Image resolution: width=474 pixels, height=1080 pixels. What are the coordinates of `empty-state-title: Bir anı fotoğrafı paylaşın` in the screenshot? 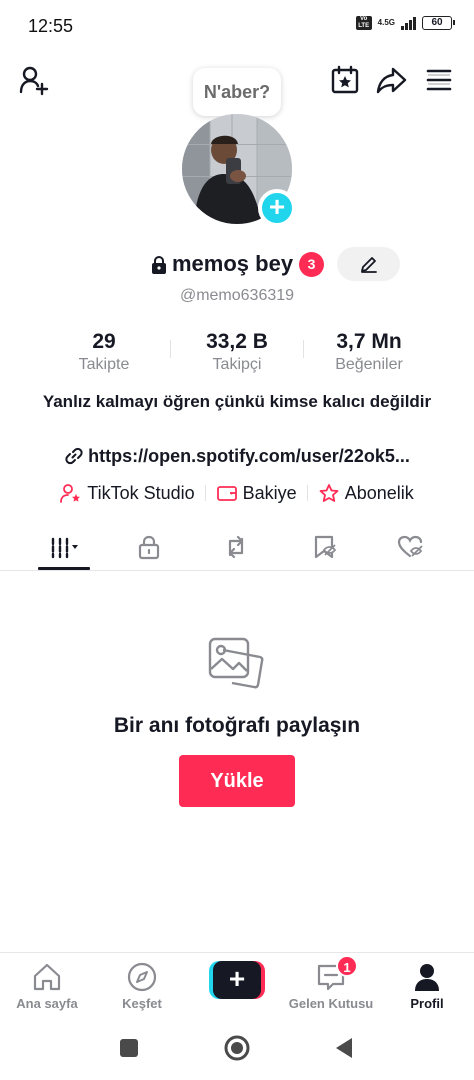 It's located at (237, 725).